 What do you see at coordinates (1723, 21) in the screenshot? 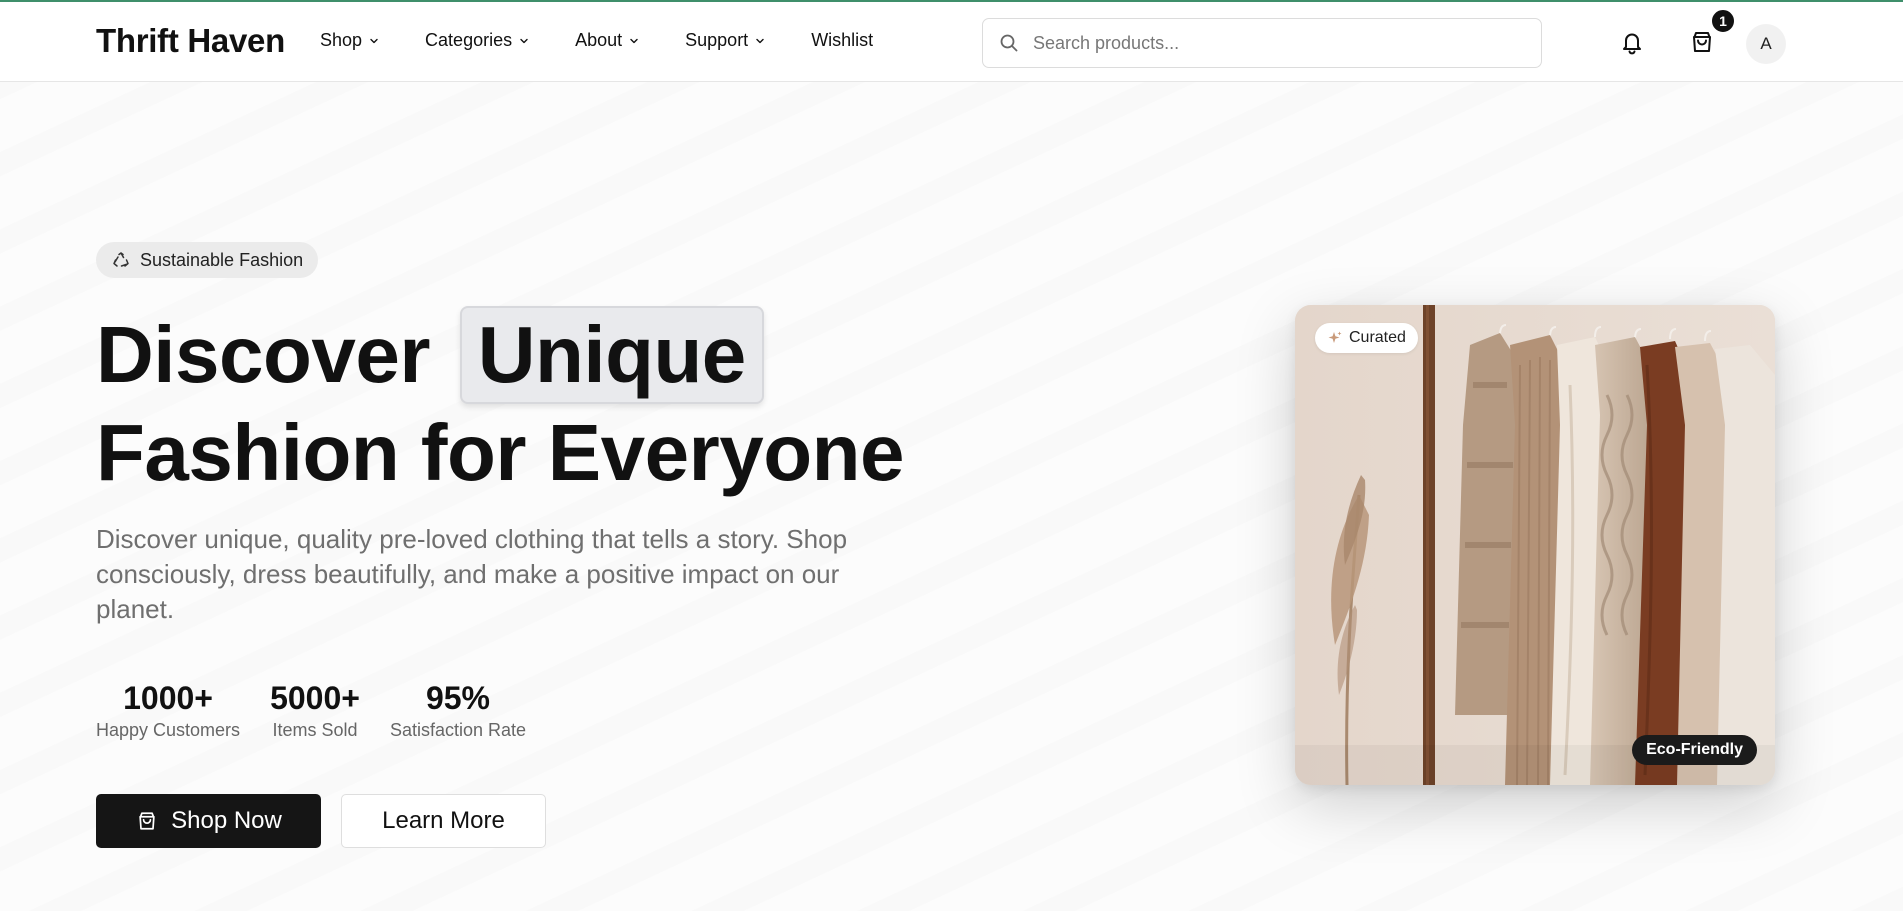
I see `cart-count-badge: 1` at bounding box center [1723, 21].